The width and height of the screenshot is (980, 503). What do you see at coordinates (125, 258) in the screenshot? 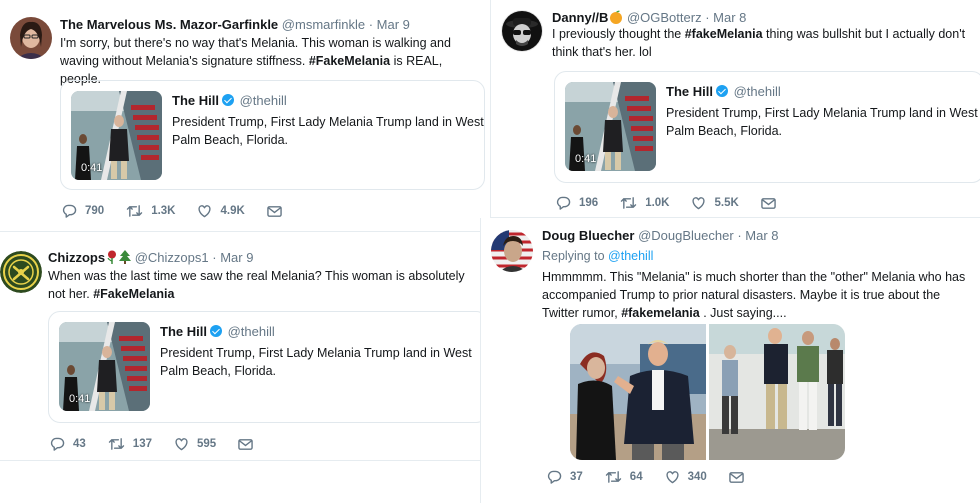
I see `tree-emoji-icon` at bounding box center [125, 258].